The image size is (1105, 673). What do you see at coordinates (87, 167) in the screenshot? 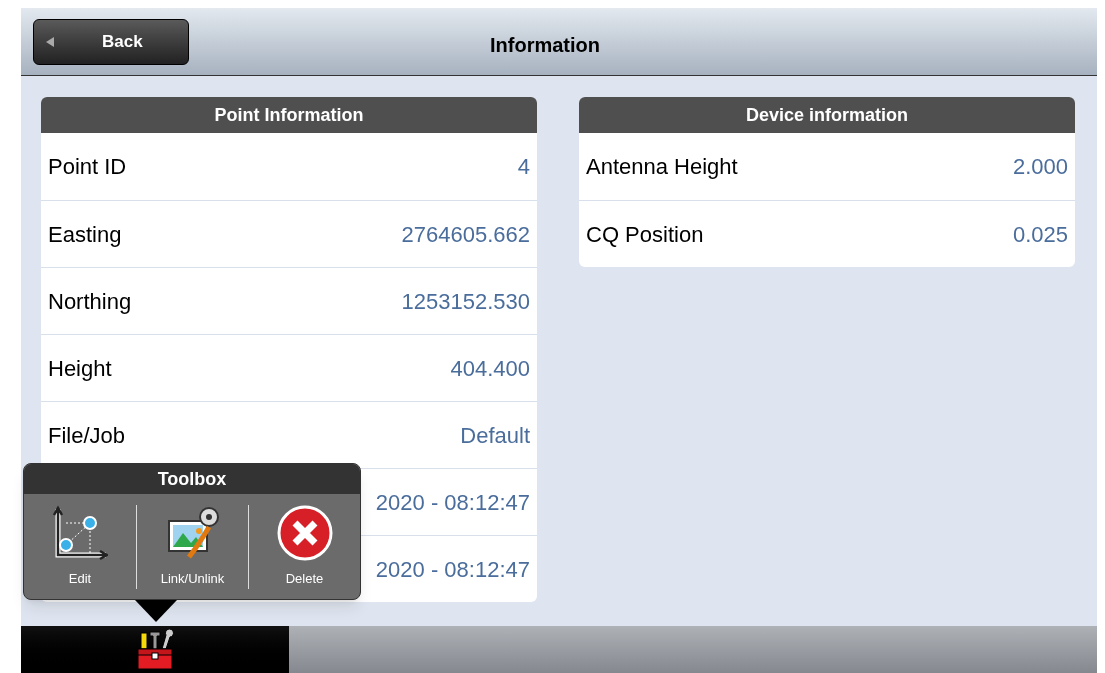
I see `field-label: Point ID` at bounding box center [87, 167].